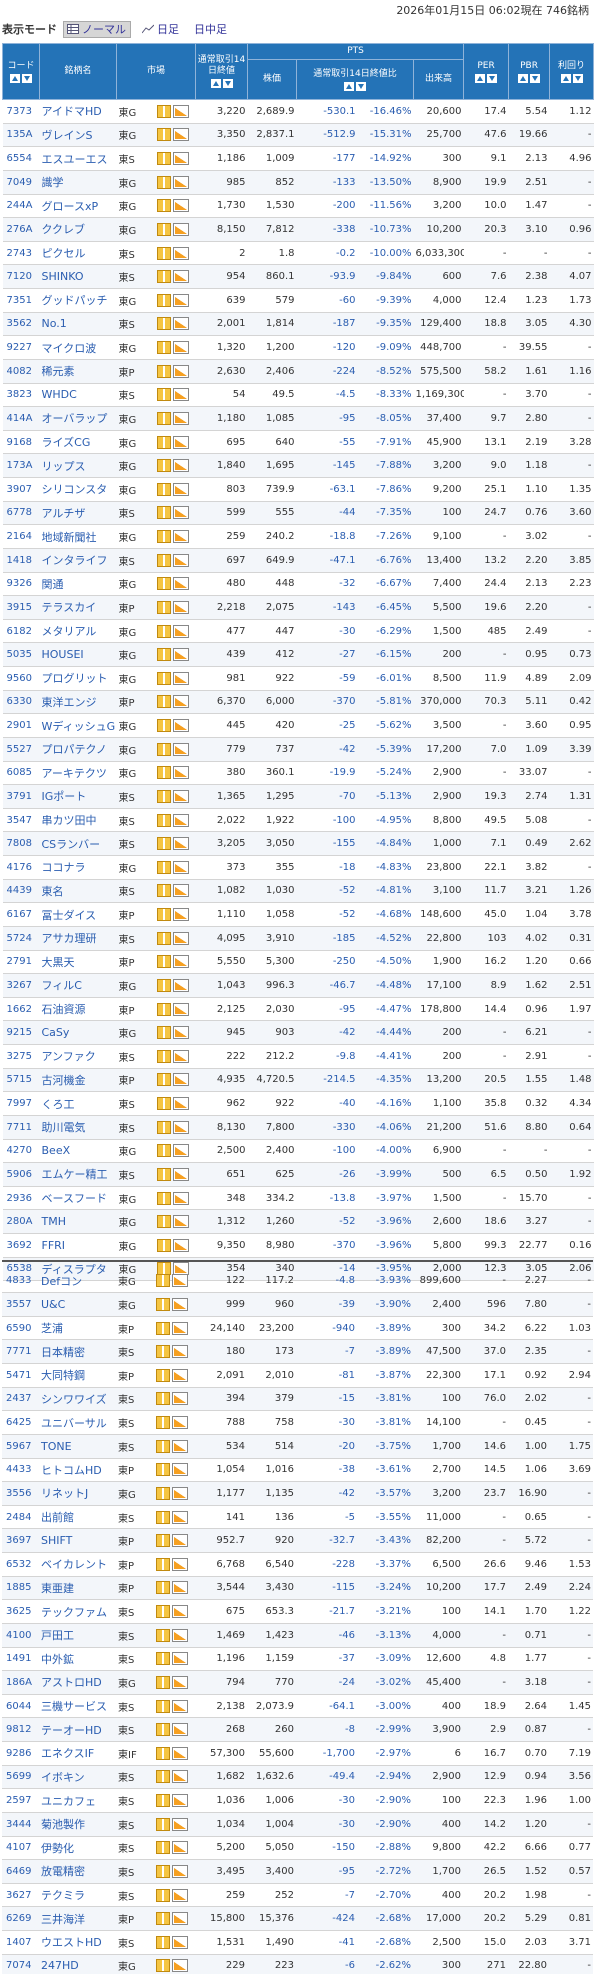  I want to click on stock-name-link: ベイカレント, so click(77, 1564).